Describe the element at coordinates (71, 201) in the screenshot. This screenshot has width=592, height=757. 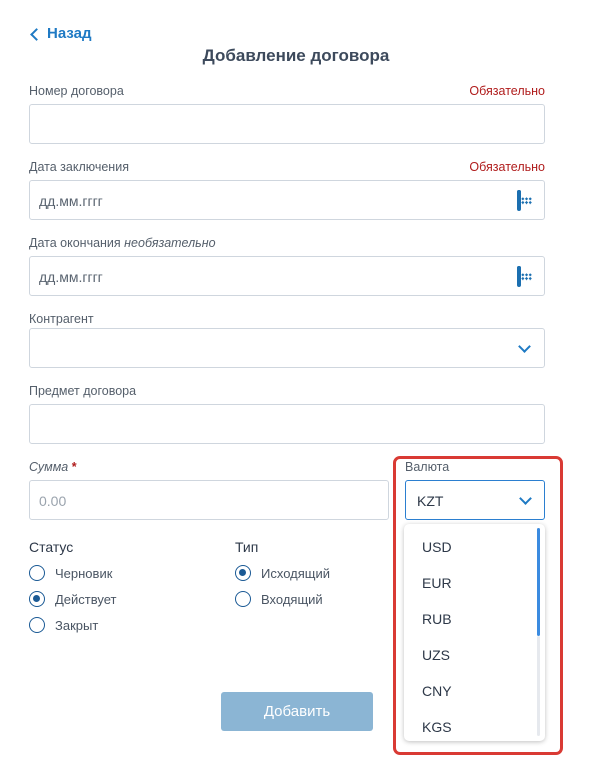
I see `conclusion-date-placeholder: дд.мм.гггг` at that location.